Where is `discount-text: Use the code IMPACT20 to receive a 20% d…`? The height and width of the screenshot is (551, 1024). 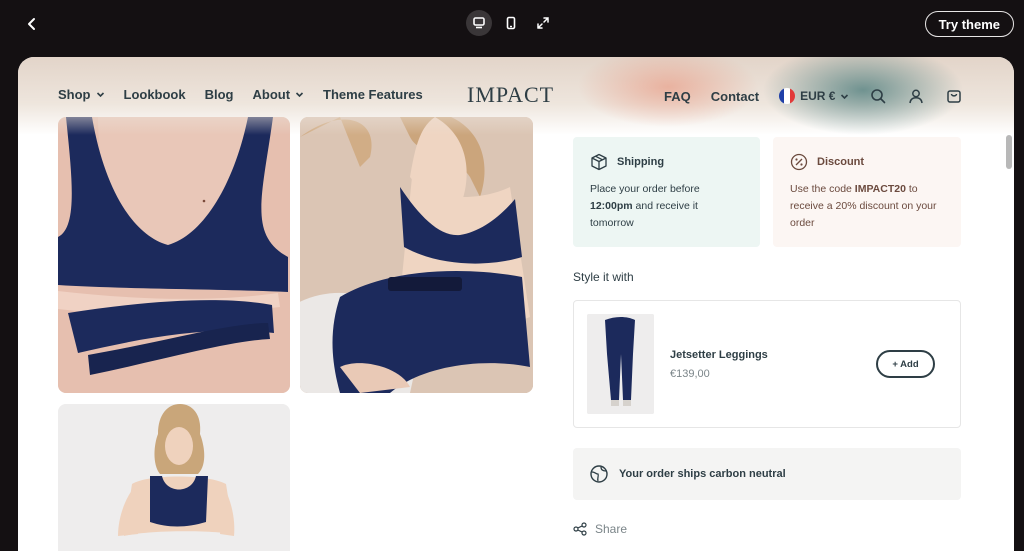 discount-text: Use the code IMPACT20 to receive a 20% d… is located at coordinates (867, 206).